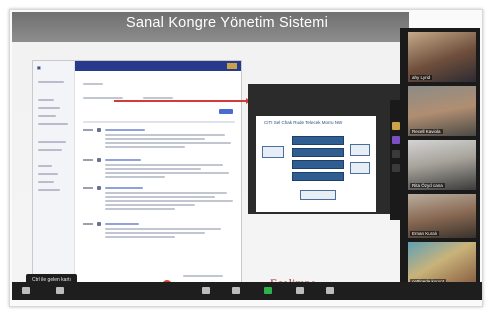 Image resolution: width=492 pixels, height=316 pixels. Describe the element at coordinates (442, 165) in the screenshot. I see `participant-video: Rita Özyd cana` at that location.